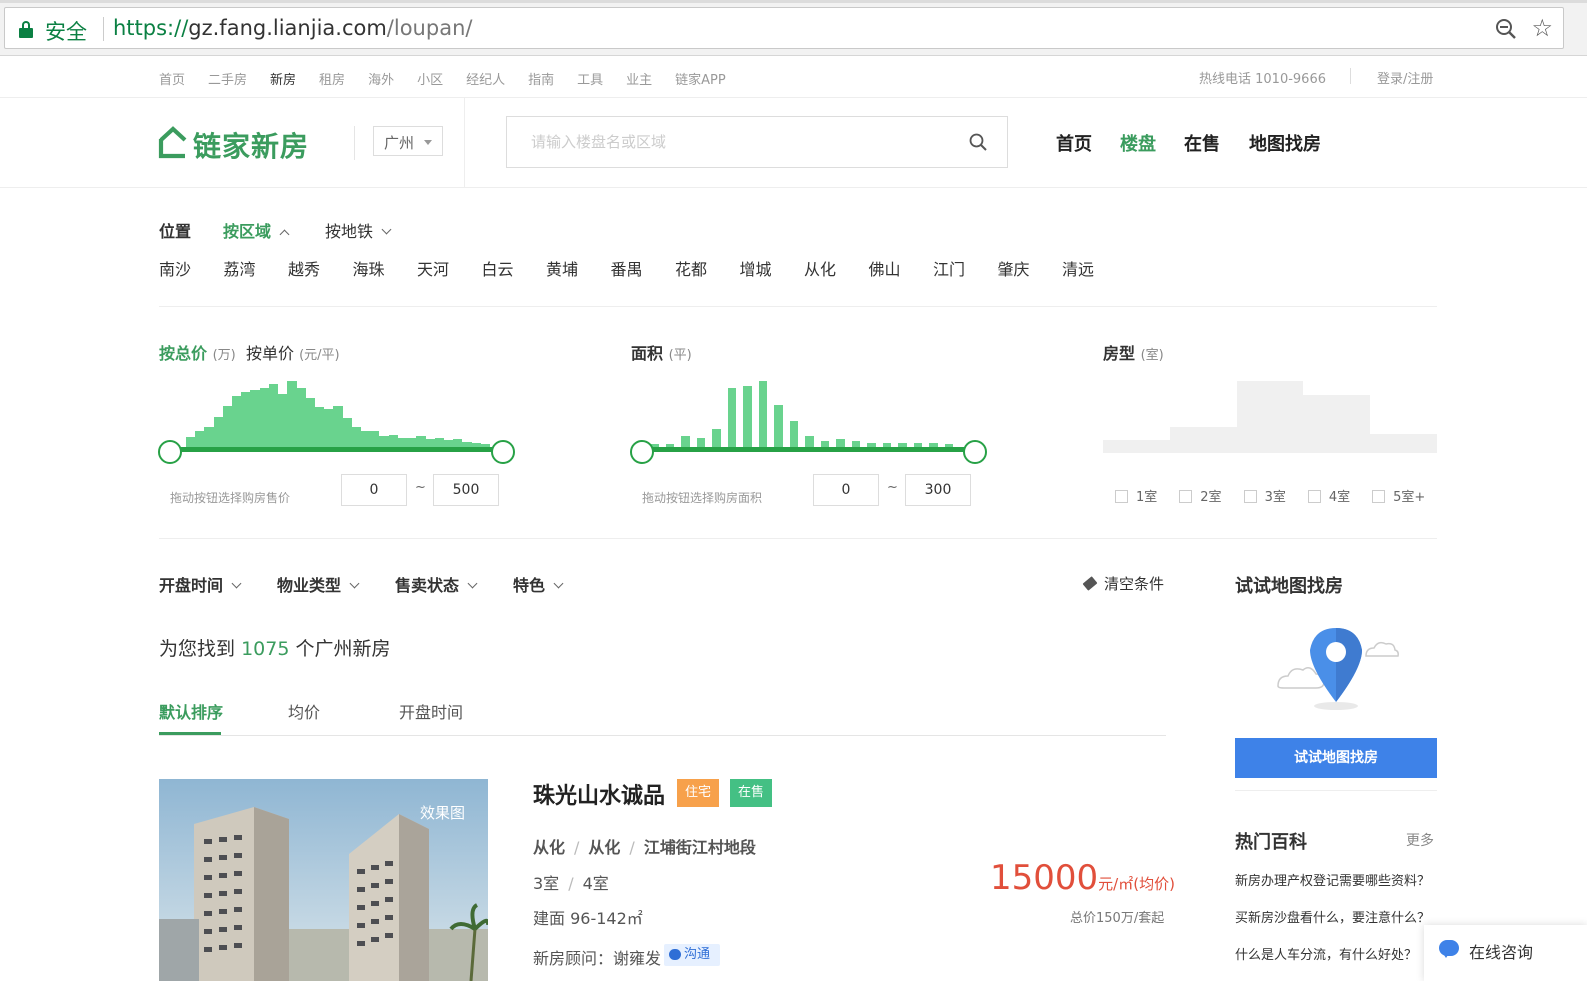 This screenshot has width=1587, height=981. I want to click on top-nav-link: 业主, so click(639, 80).